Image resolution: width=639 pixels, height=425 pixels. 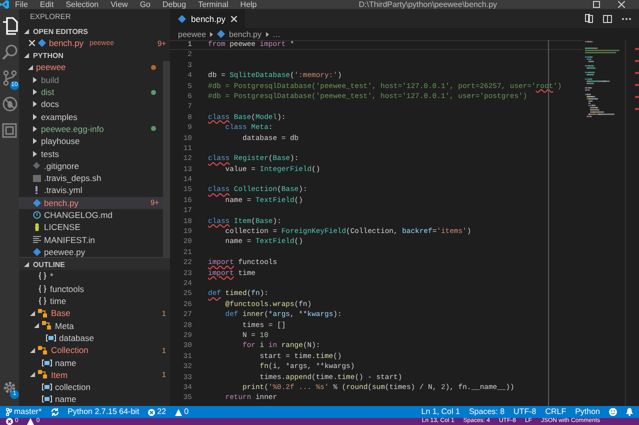 I want to click on outline-item: *, so click(x=52, y=276).